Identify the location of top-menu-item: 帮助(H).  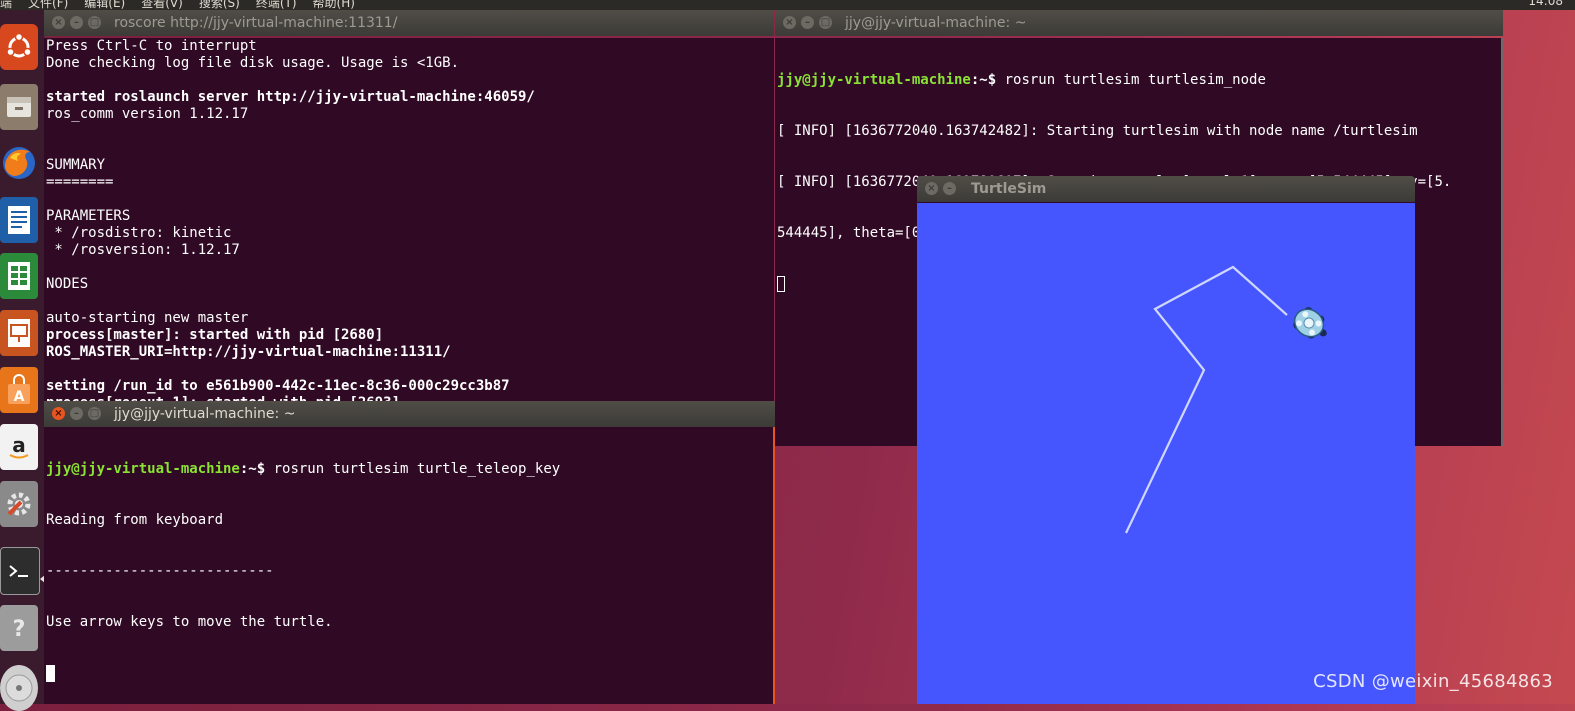
(334, 5).